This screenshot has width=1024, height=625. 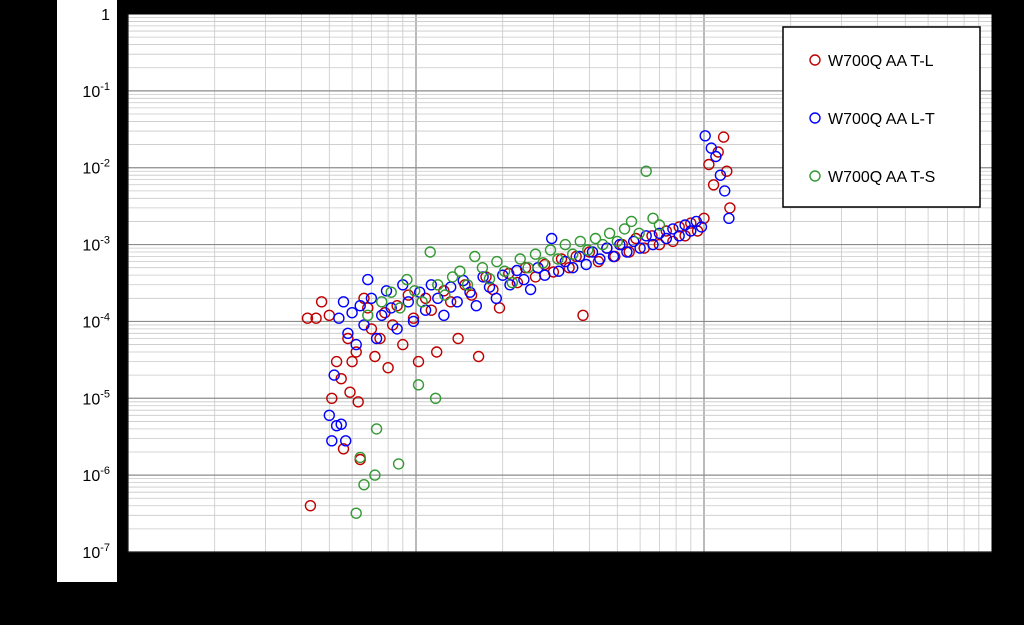 What do you see at coordinates (105, 15) in the screenshot?
I see `y-tick-label: 1` at bounding box center [105, 15].